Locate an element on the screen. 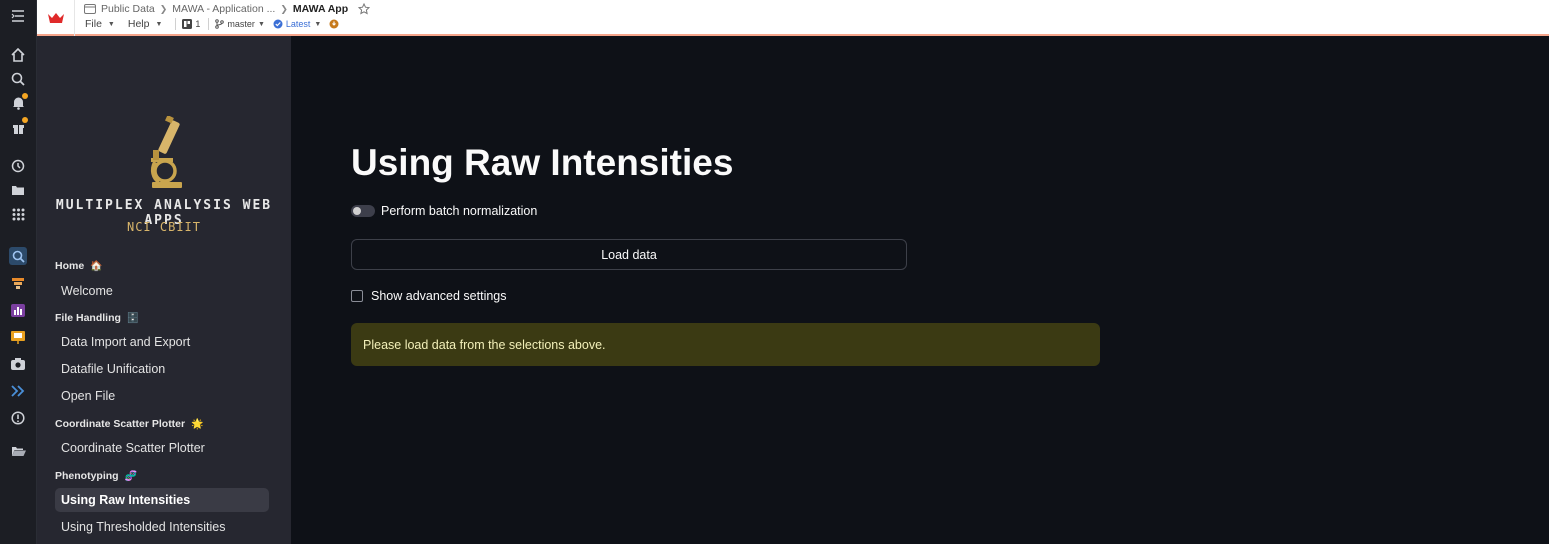 This screenshot has width=1549, height=544. fork-icon is located at coordinates (187, 24).